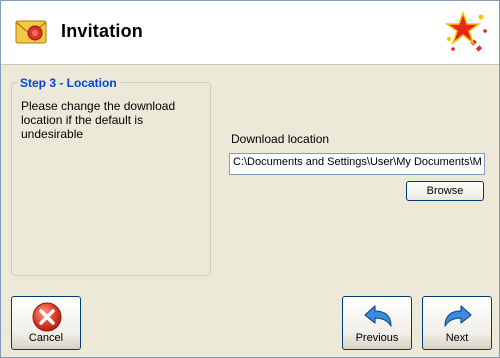 Image resolution: width=500 pixels, height=358 pixels. What do you see at coordinates (102, 31) in the screenshot?
I see `page-title: Invitation` at bounding box center [102, 31].